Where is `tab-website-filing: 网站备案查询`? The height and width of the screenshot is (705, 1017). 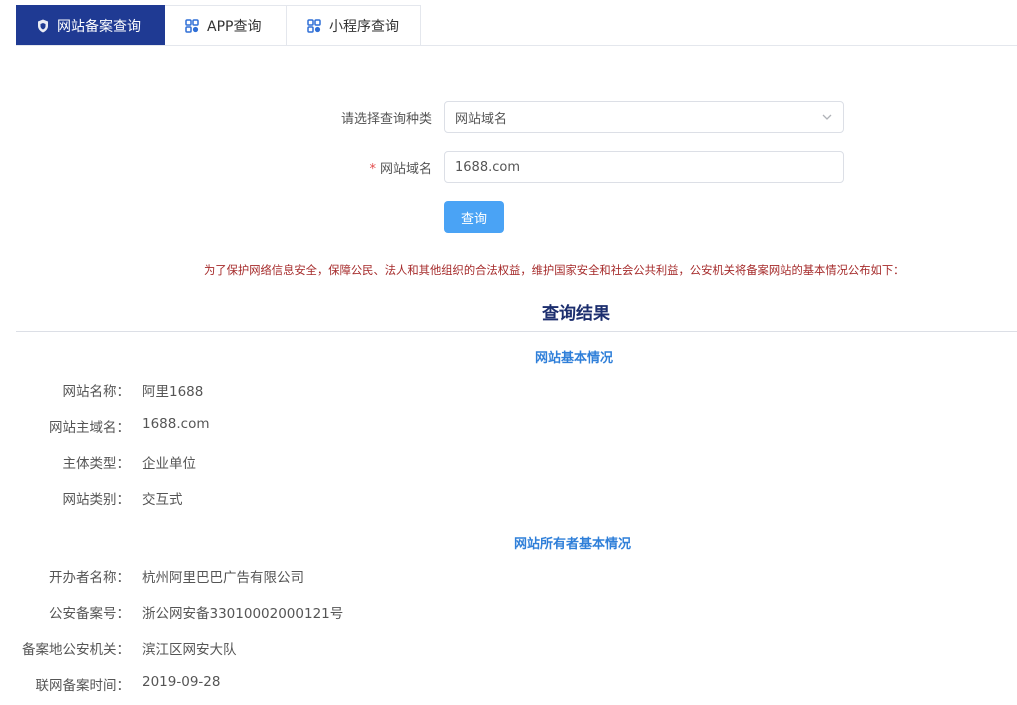
tab-website-filing: 网站备案查询 is located at coordinates (90, 25).